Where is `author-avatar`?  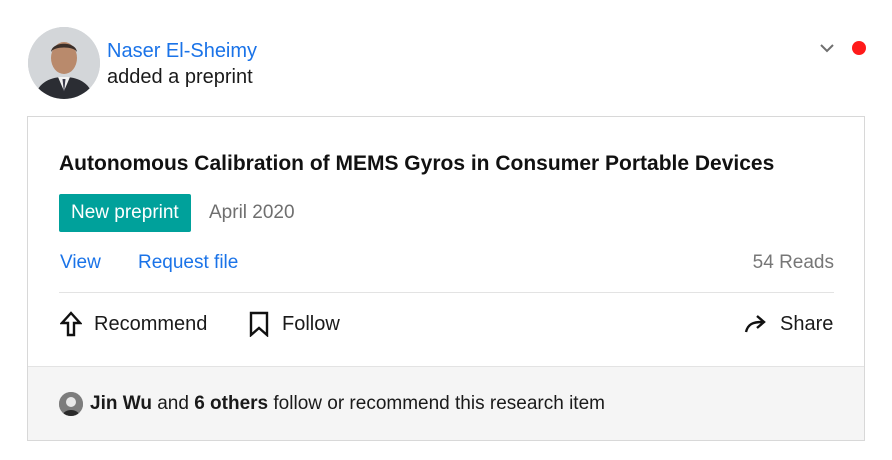
author-avatar is located at coordinates (64, 63).